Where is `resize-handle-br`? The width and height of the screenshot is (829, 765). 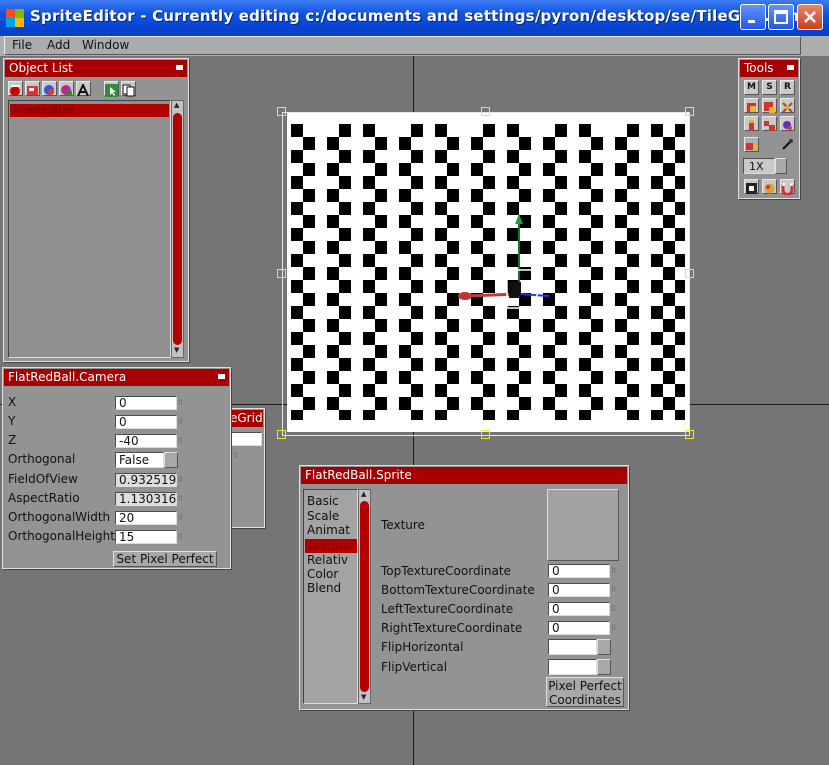
resize-handle-br is located at coordinates (689, 434).